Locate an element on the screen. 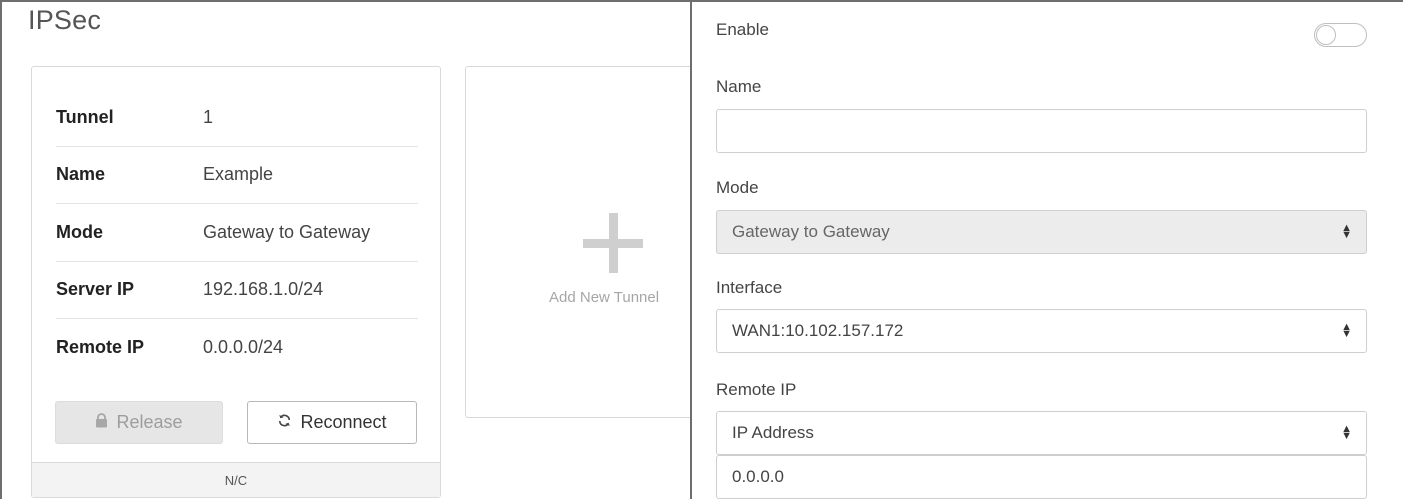 This screenshot has width=1403, height=499. tunnel-row-value: 0.0.0.0/24 is located at coordinates (243, 347).